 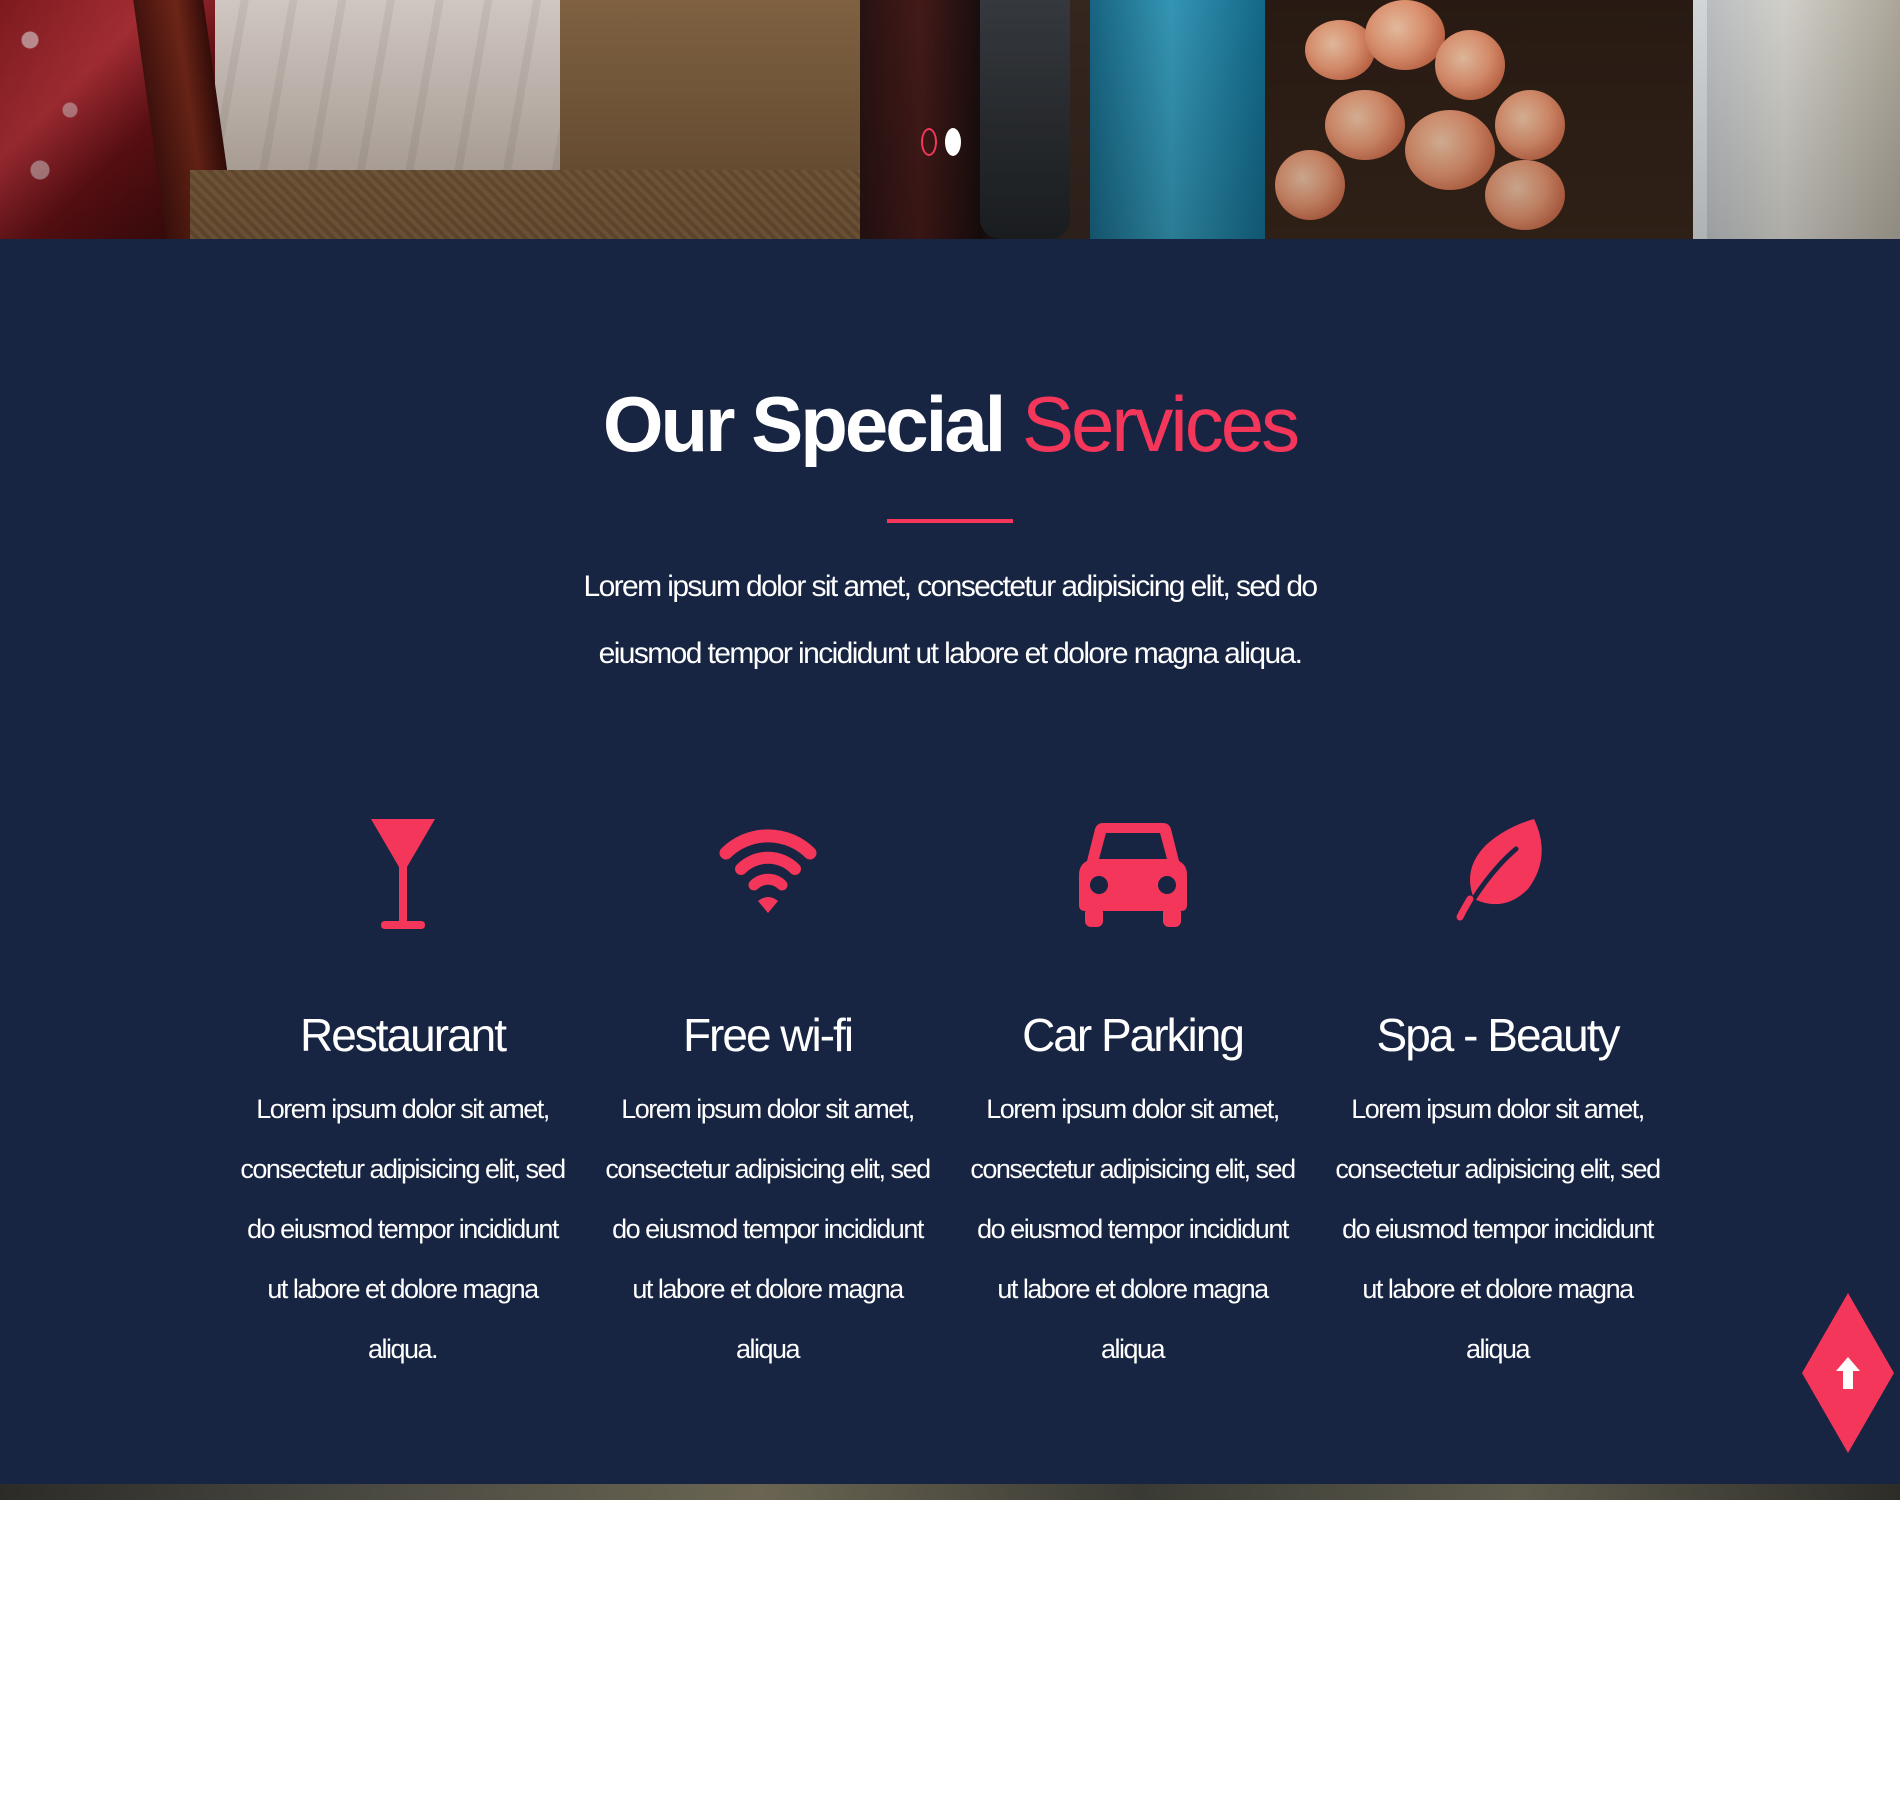 I want to click on hero-slider, so click(x=950, y=119).